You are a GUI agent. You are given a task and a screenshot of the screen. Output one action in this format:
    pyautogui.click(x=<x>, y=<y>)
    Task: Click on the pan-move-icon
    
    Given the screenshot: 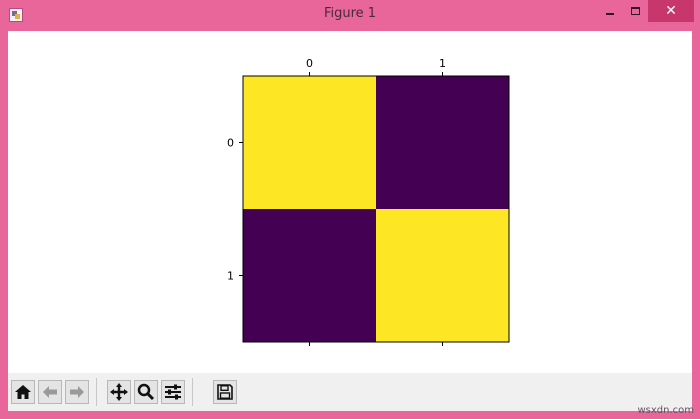 What is the action you would take?
    pyautogui.click(x=119, y=392)
    